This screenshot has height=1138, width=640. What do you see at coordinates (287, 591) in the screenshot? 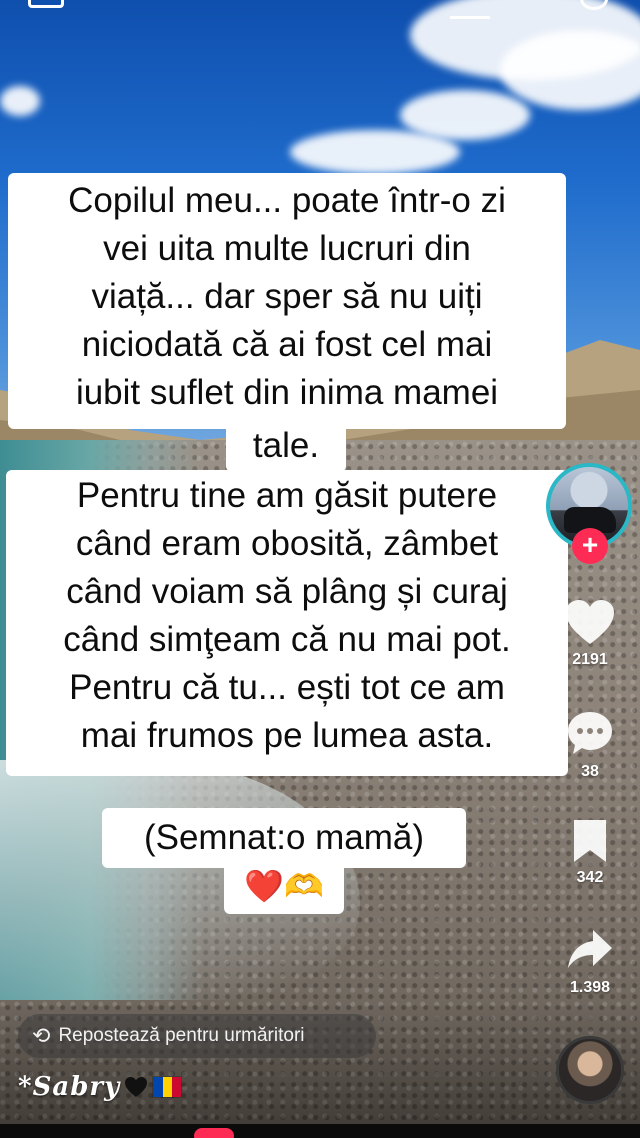
I see `caption-line: când voiam să plâng și curaj` at bounding box center [287, 591].